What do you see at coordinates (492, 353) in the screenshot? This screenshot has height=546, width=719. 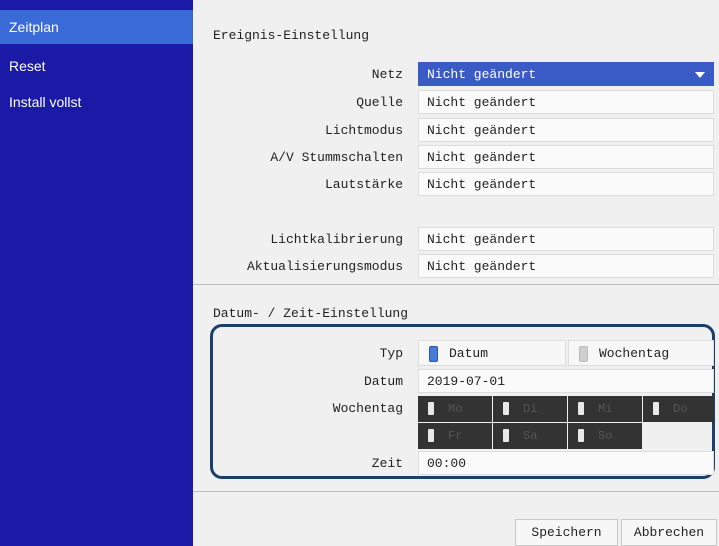 I see `typ-option-datum: Datum` at bounding box center [492, 353].